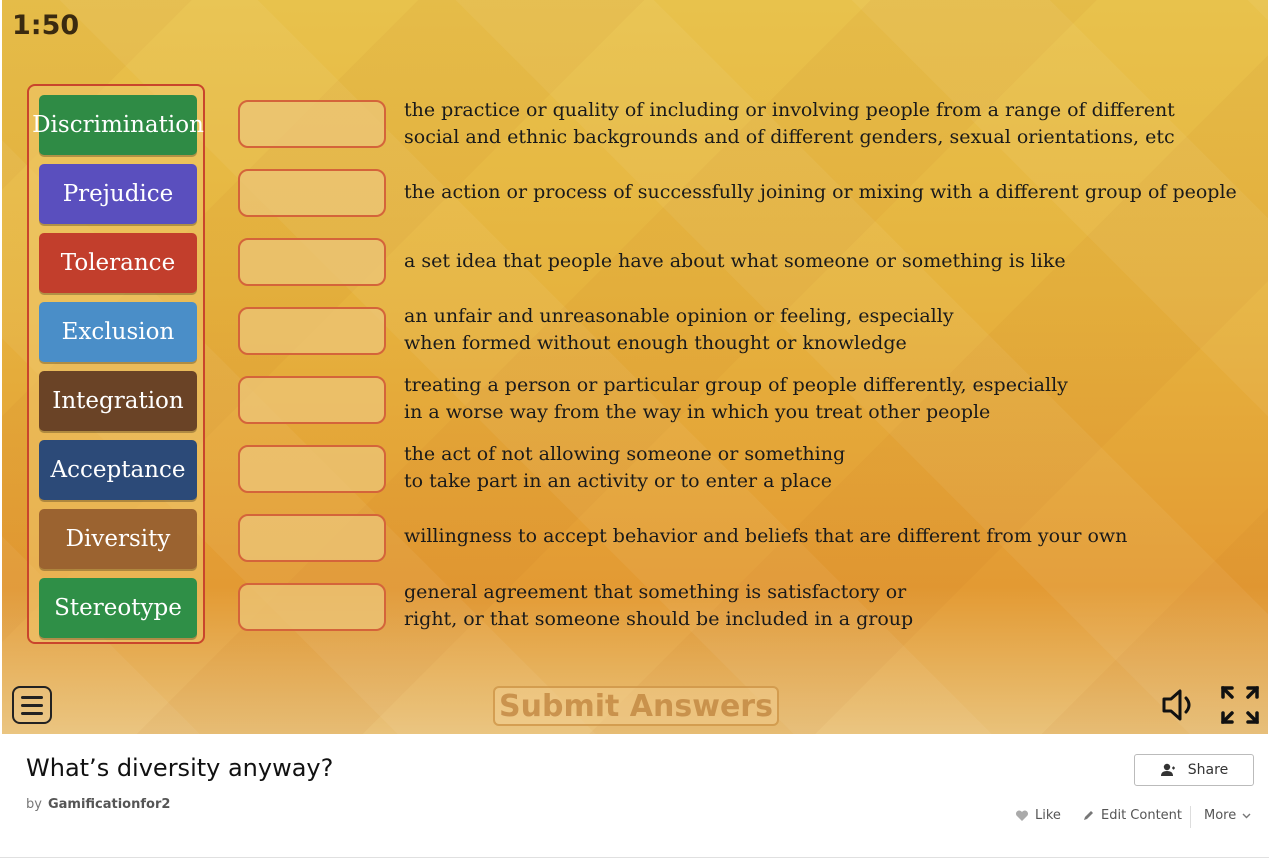 The height and width of the screenshot is (860, 1269). What do you see at coordinates (118, 608) in the screenshot?
I see `term-card-stereotype: Stereotype` at bounding box center [118, 608].